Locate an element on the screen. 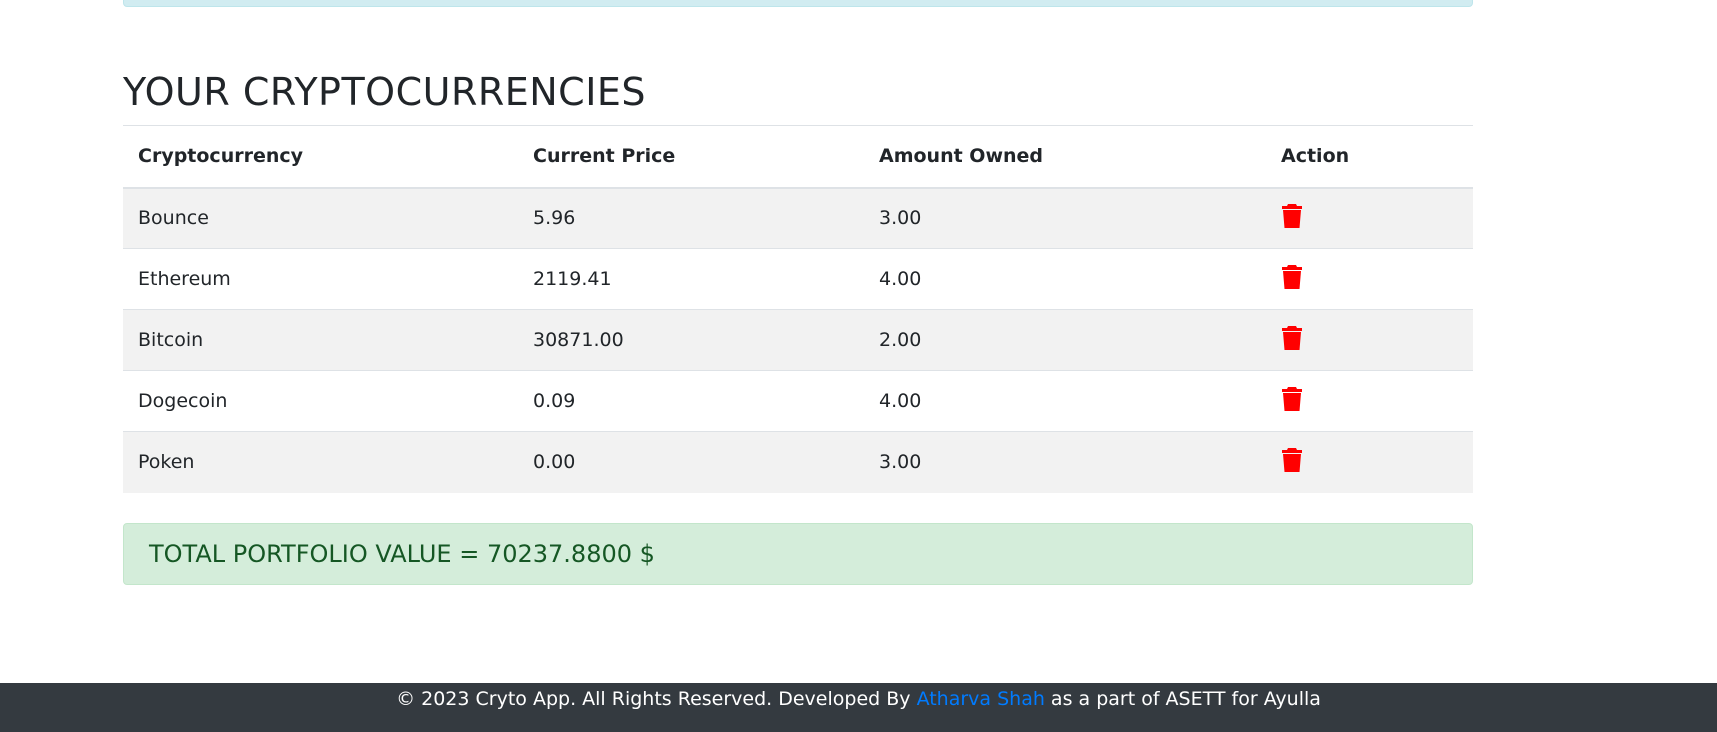 The height and width of the screenshot is (732, 1717). author-link: Atharva Shah is located at coordinates (981, 699).